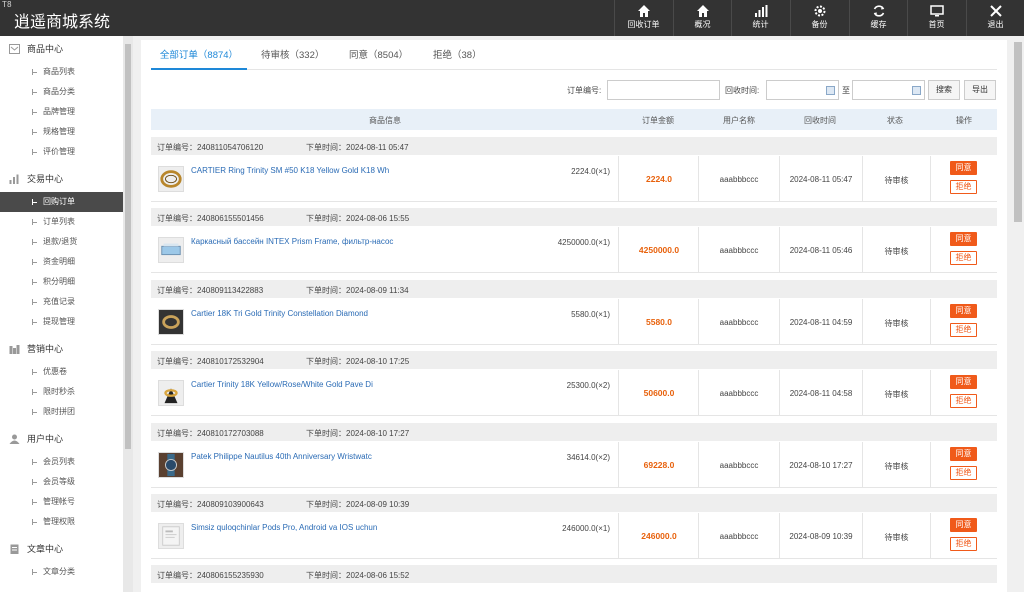  What do you see at coordinates (61, 412) in the screenshot?
I see `sidebar-item-group-buy: 限时拼团` at bounding box center [61, 412].